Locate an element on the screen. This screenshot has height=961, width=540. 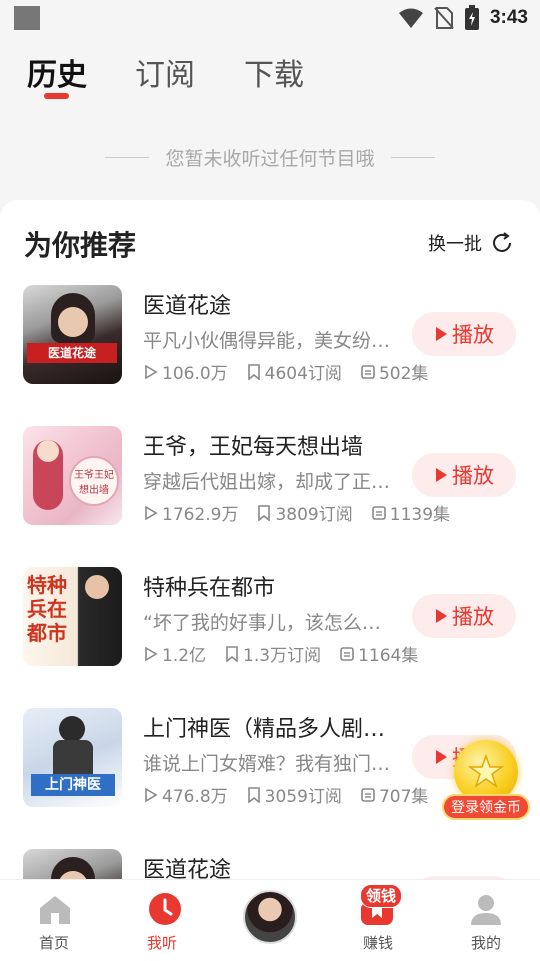
coin-label: 登录领金币 is located at coordinates (486, 807).